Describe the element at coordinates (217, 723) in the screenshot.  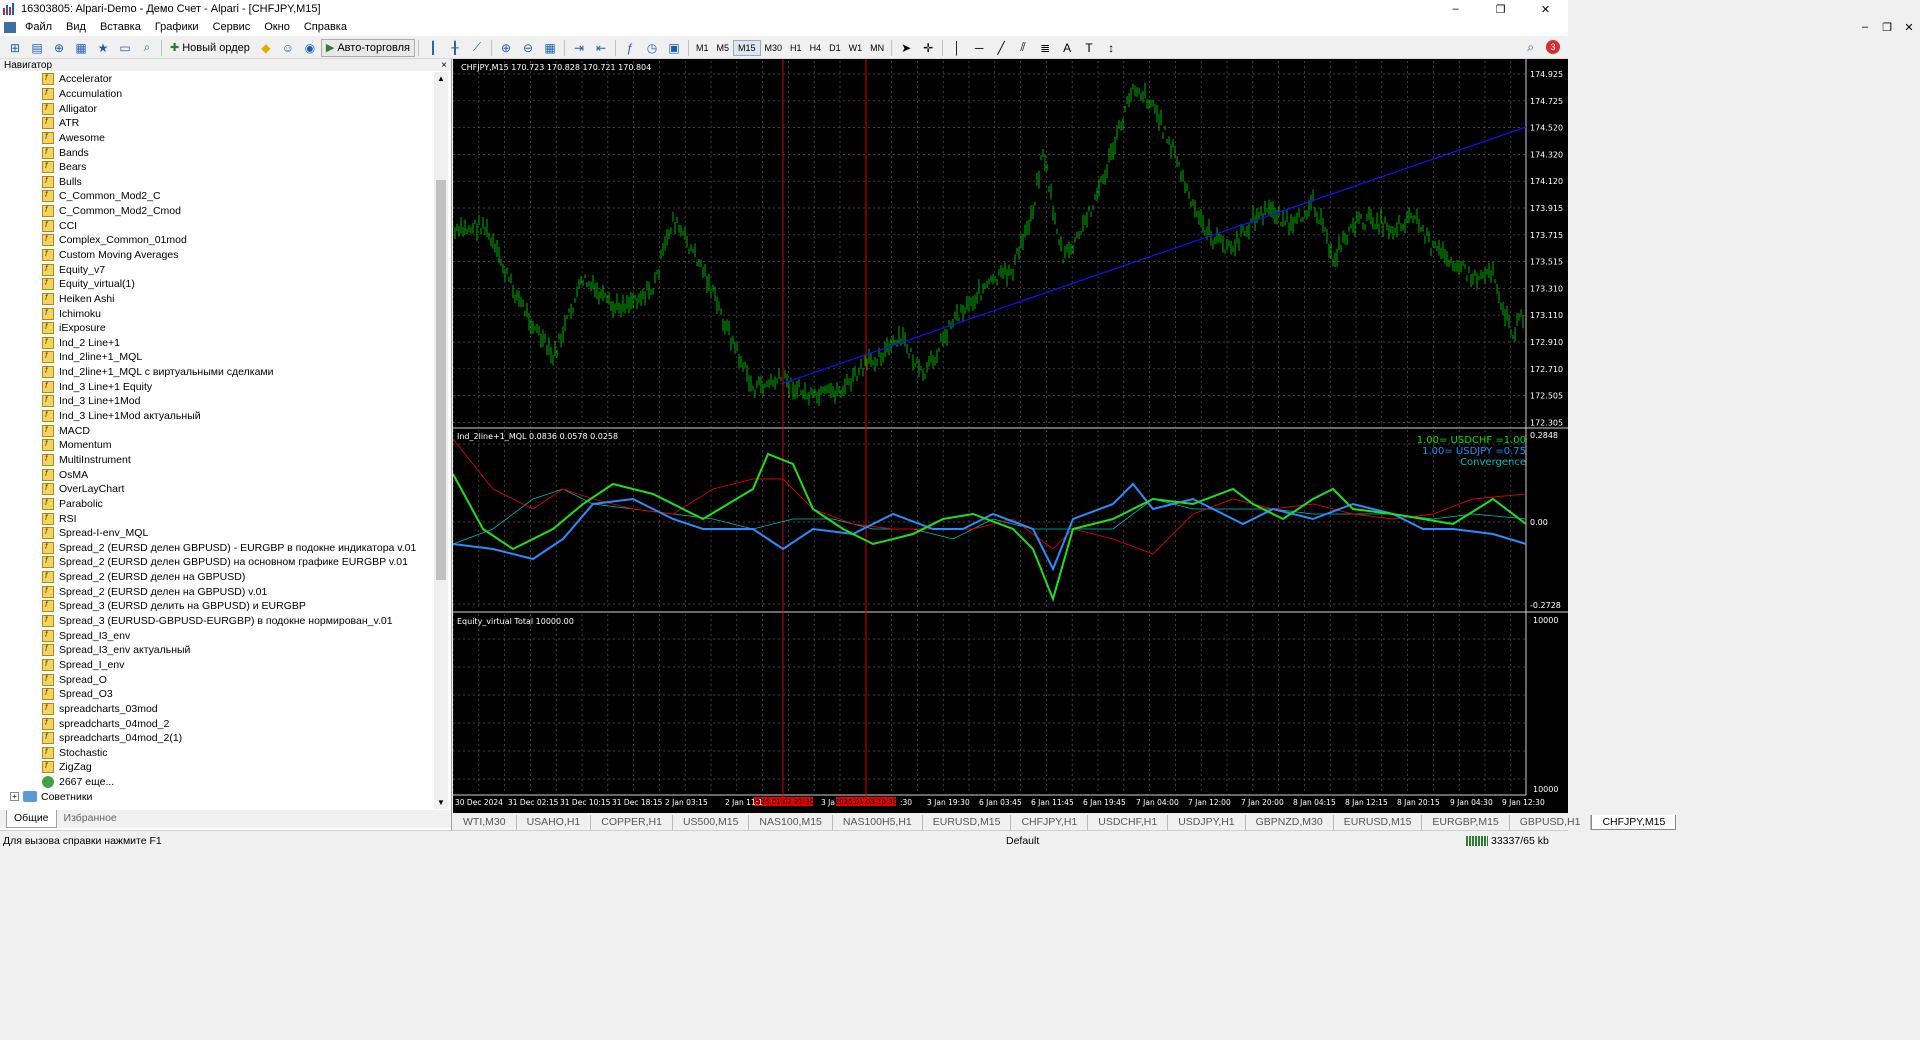
I see `navigator-item: spreadcharts_04mod_2` at that location.